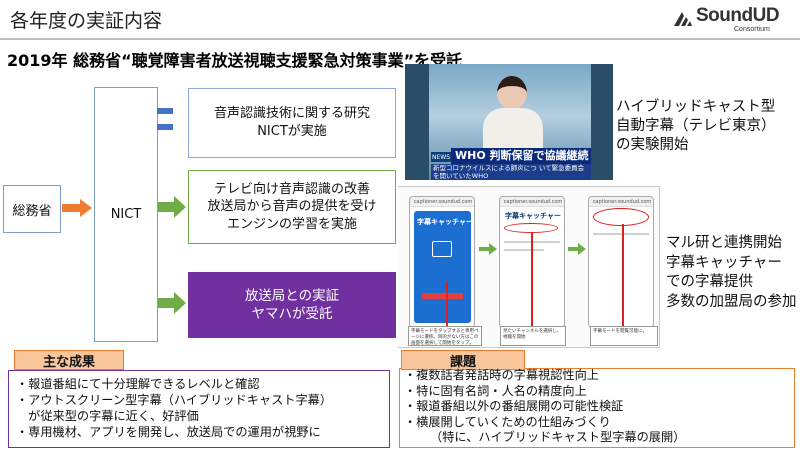  Describe the element at coordinates (621, 262) in the screenshot. I see `phone-screen-captions: captioner.soundud.com` at that location.